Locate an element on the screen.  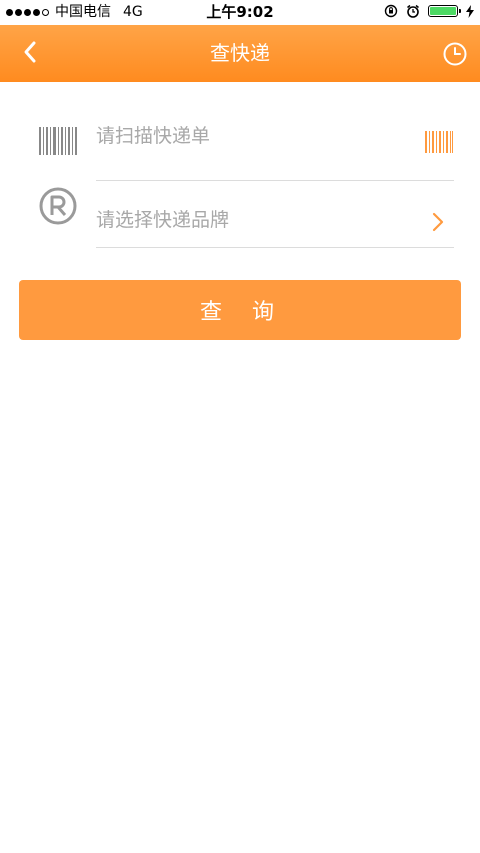
scan-barcode-button is located at coordinates (439, 144).